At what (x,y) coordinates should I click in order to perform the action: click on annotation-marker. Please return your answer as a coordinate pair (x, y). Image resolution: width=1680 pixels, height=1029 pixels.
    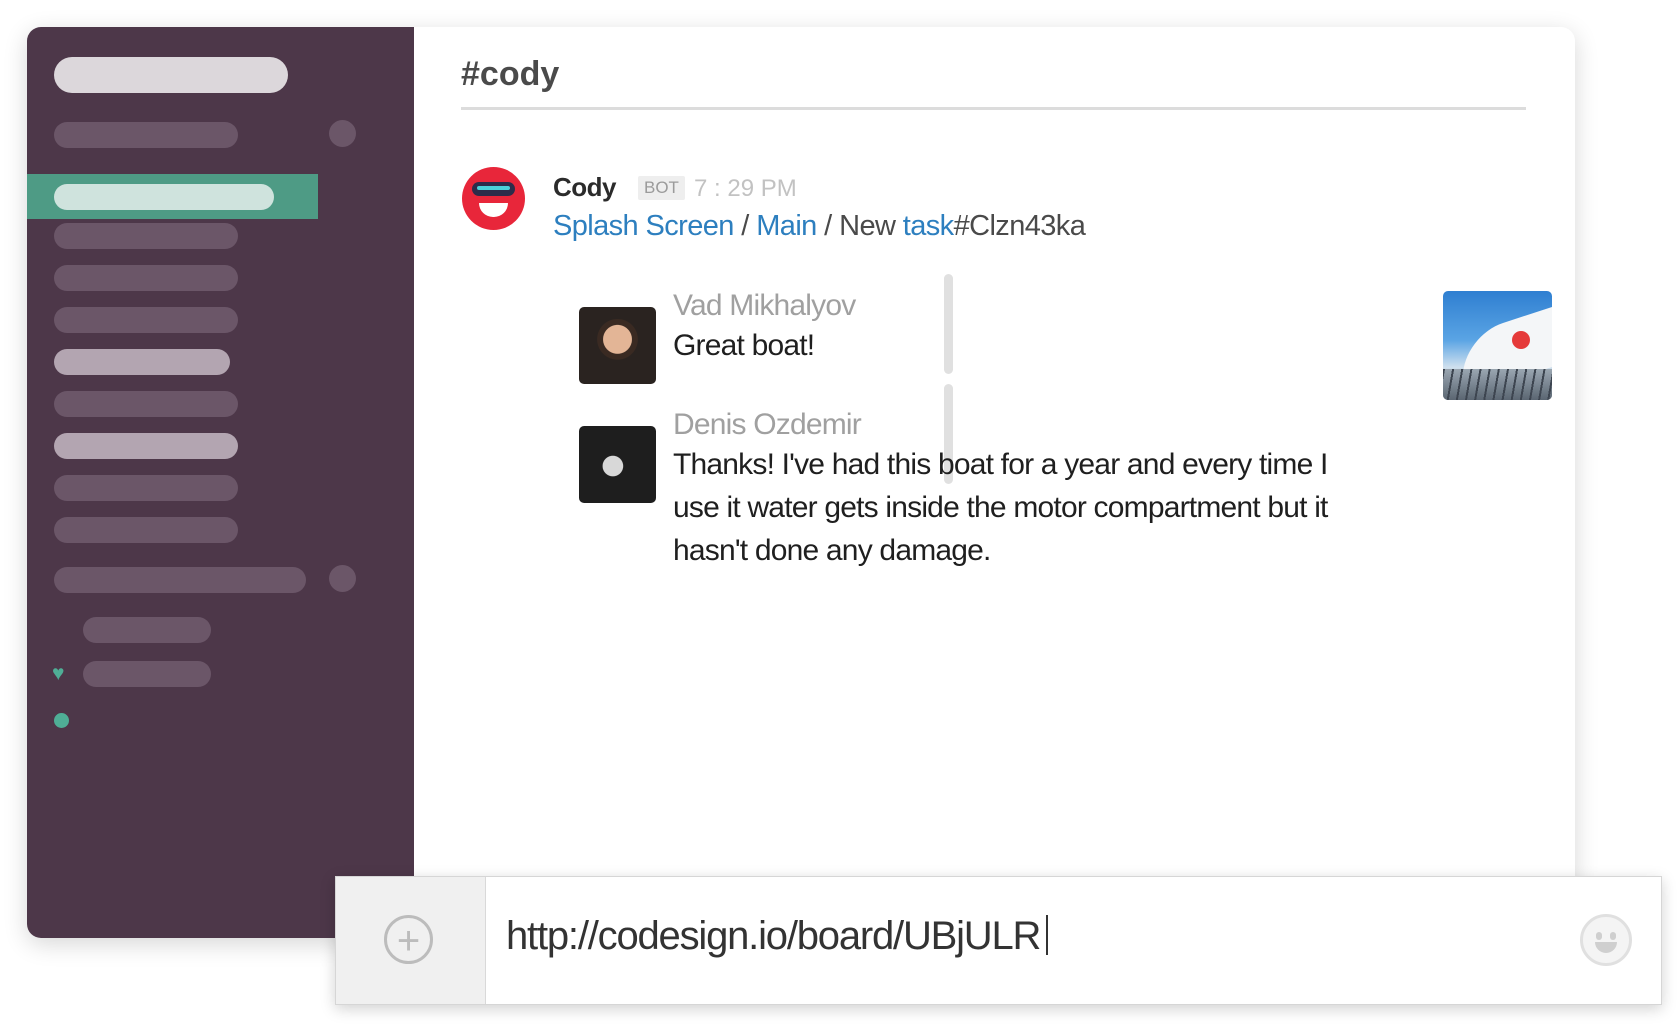
    Looking at the image, I should click on (1521, 340).